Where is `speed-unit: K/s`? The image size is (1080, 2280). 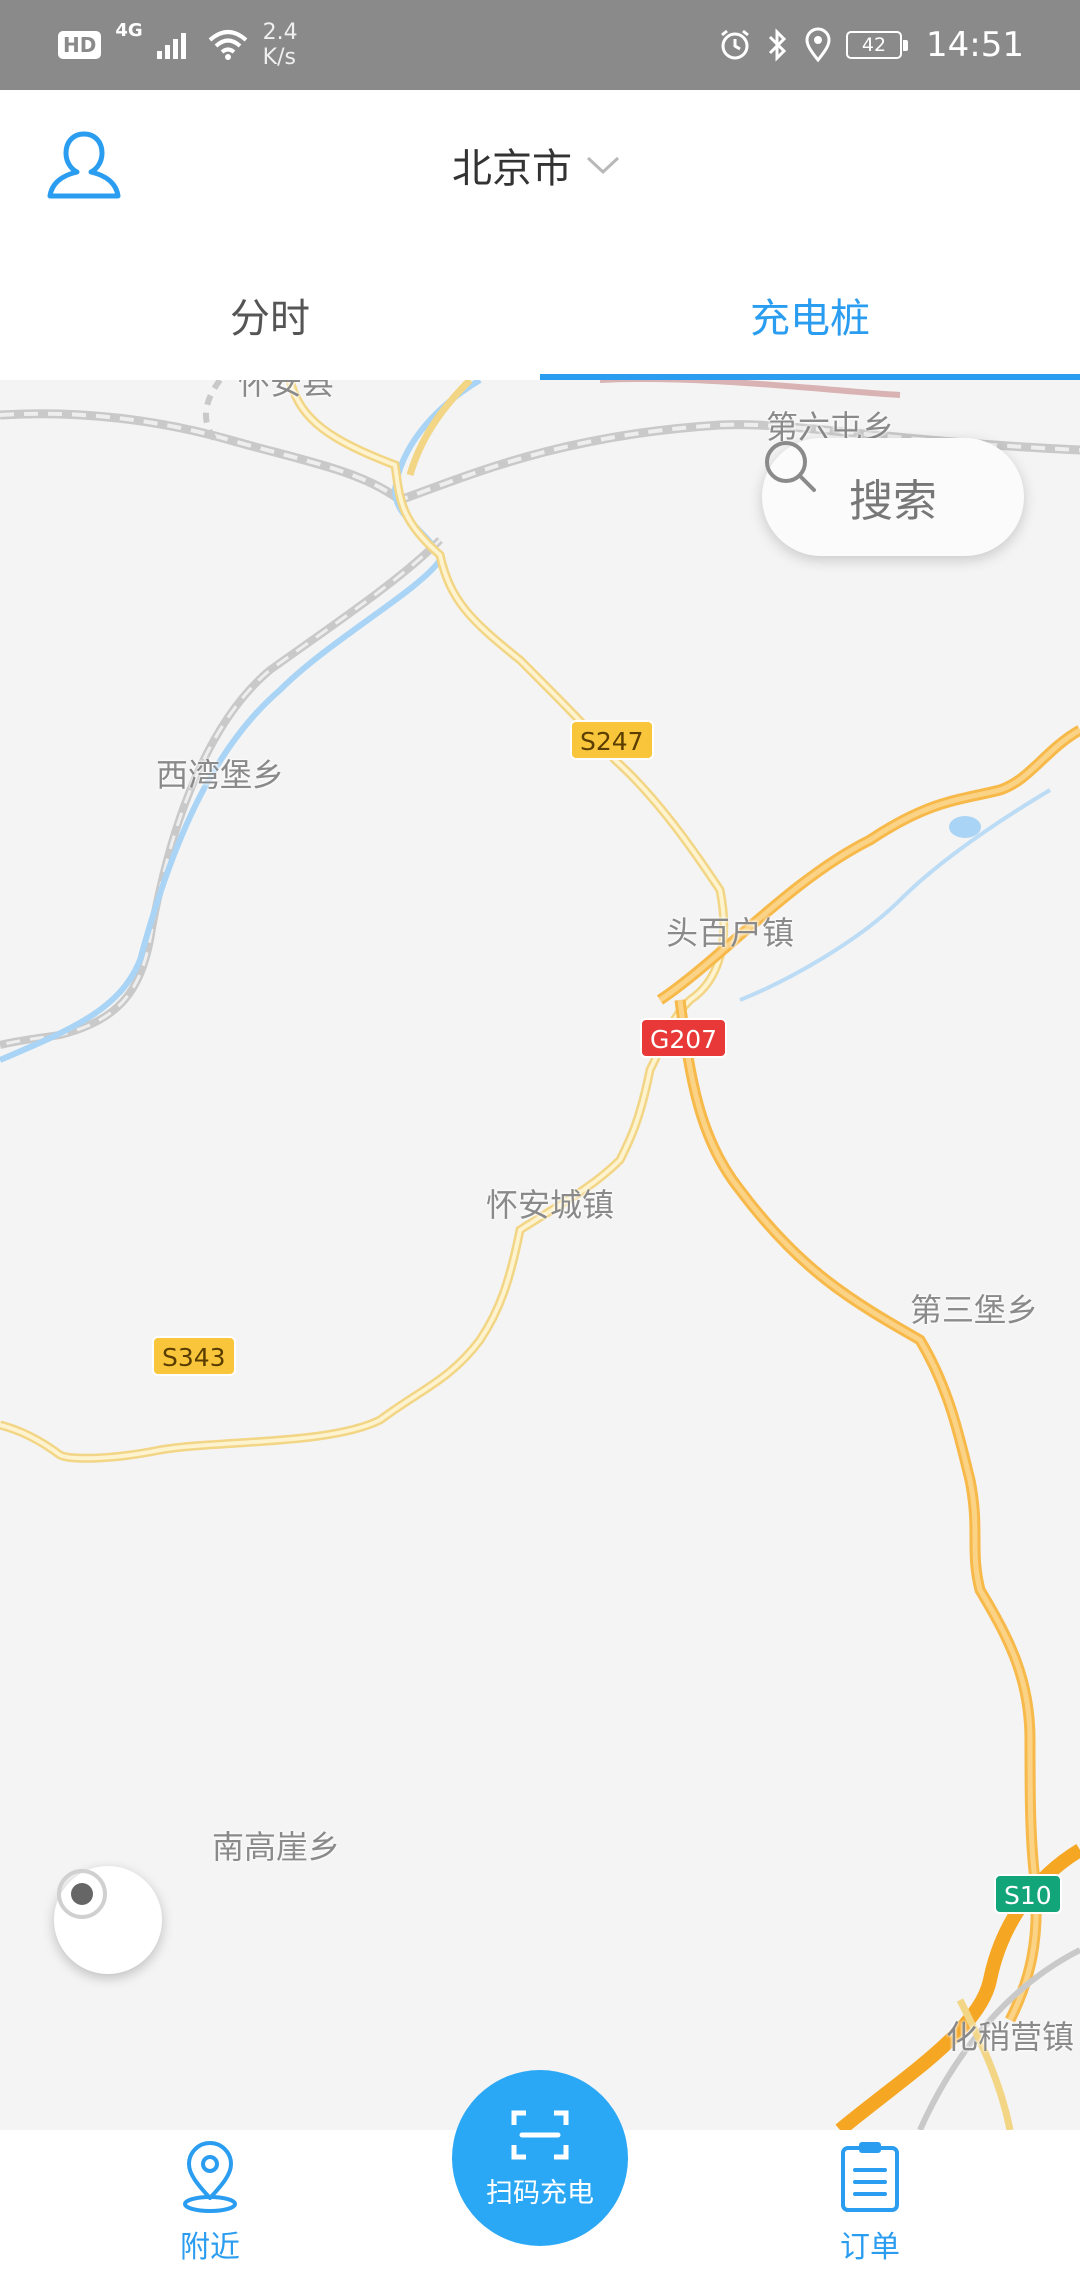 speed-unit: K/s is located at coordinates (279, 57).